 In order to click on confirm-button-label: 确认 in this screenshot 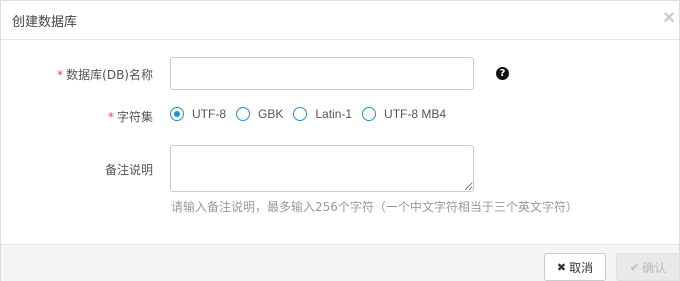, I will do `click(654, 267)`.